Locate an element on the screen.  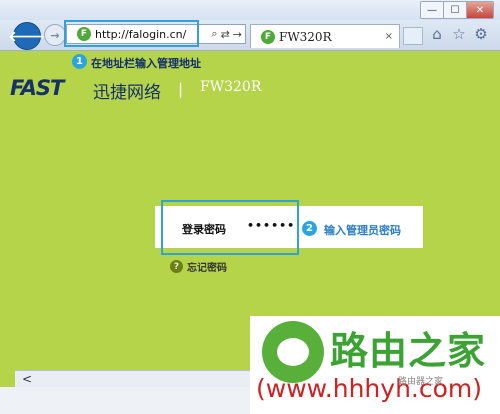
search-icon: ⌕ is located at coordinates (214, 34).